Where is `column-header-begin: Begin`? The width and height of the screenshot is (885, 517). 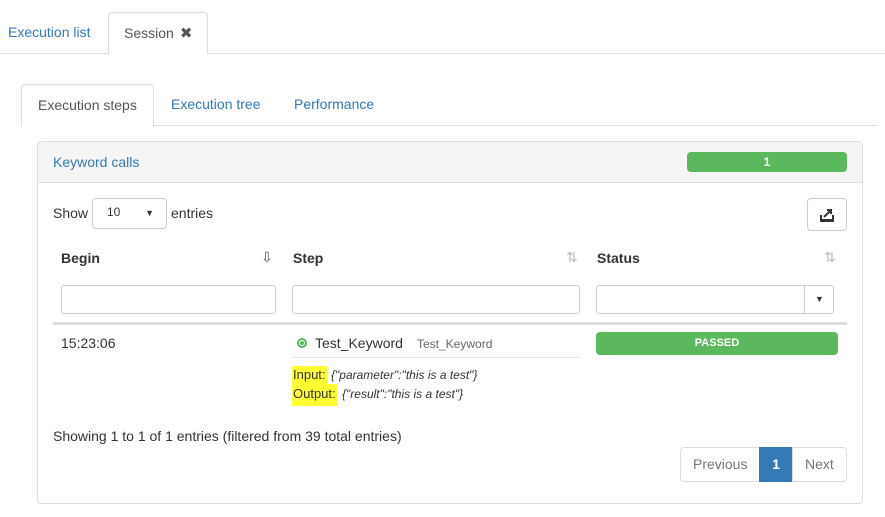 column-header-begin: Begin is located at coordinates (80, 258).